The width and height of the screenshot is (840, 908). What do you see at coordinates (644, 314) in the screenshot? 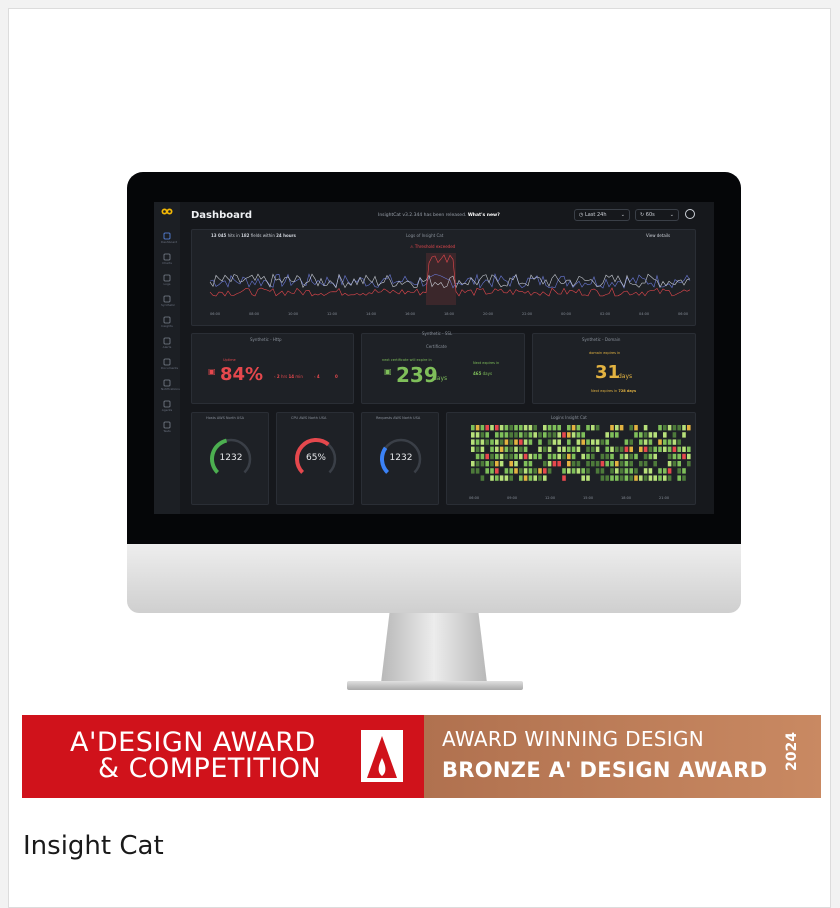
I see `x-tick-label: 04:00` at bounding box center [644, 314].